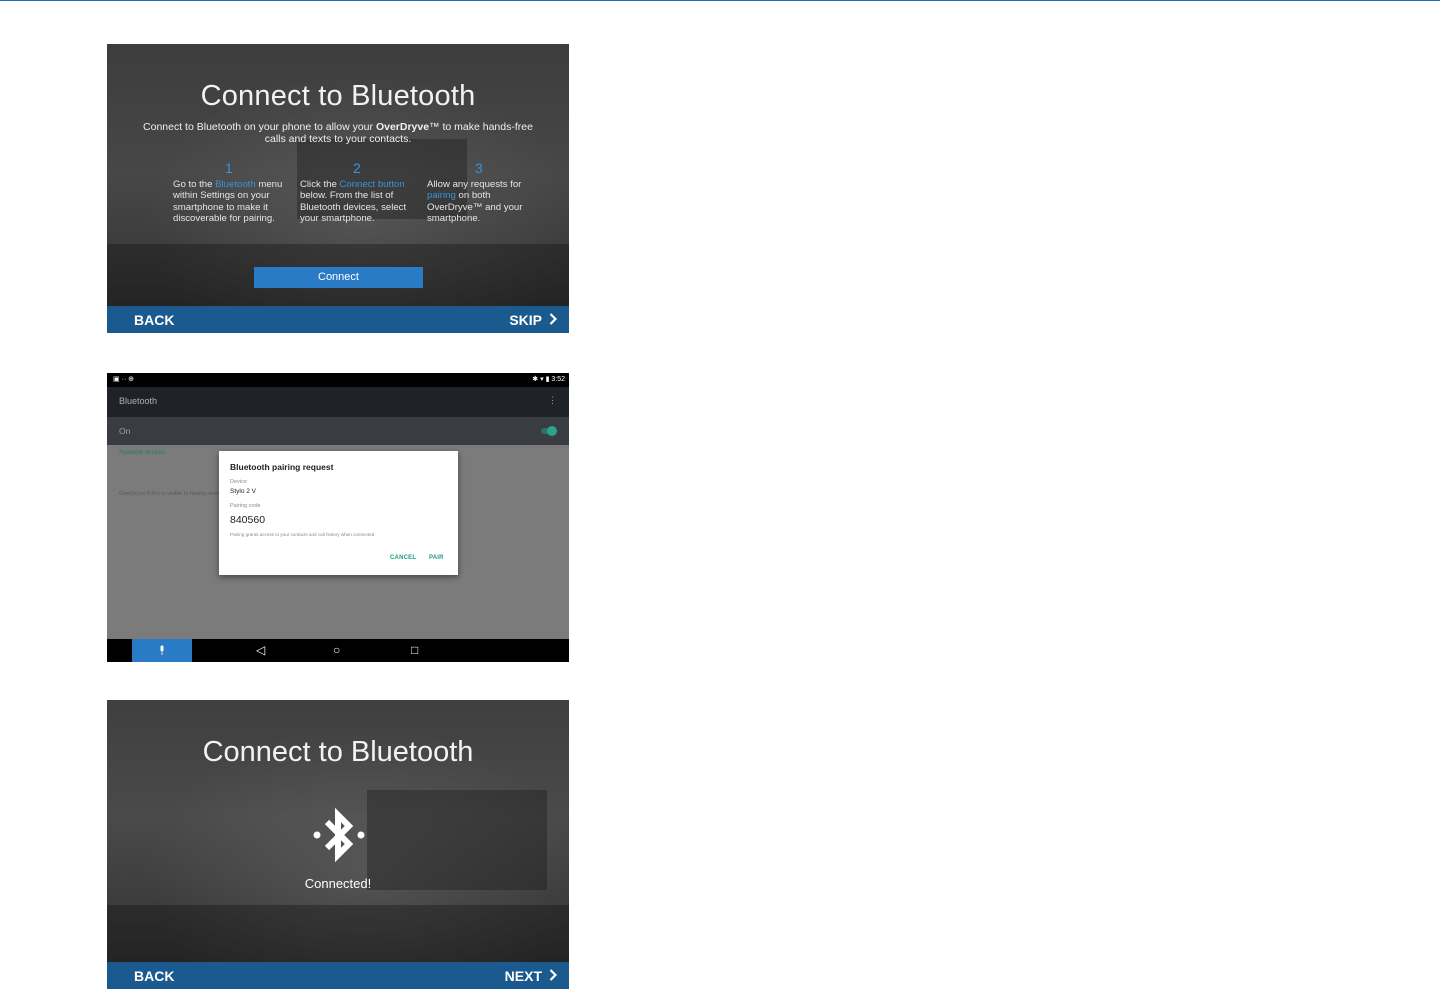 This screenshot has width=1440, height=989. Describe the element at coordinates (138, 401) in the screenshot. I see `screen-title: Bluetooth` at that location.